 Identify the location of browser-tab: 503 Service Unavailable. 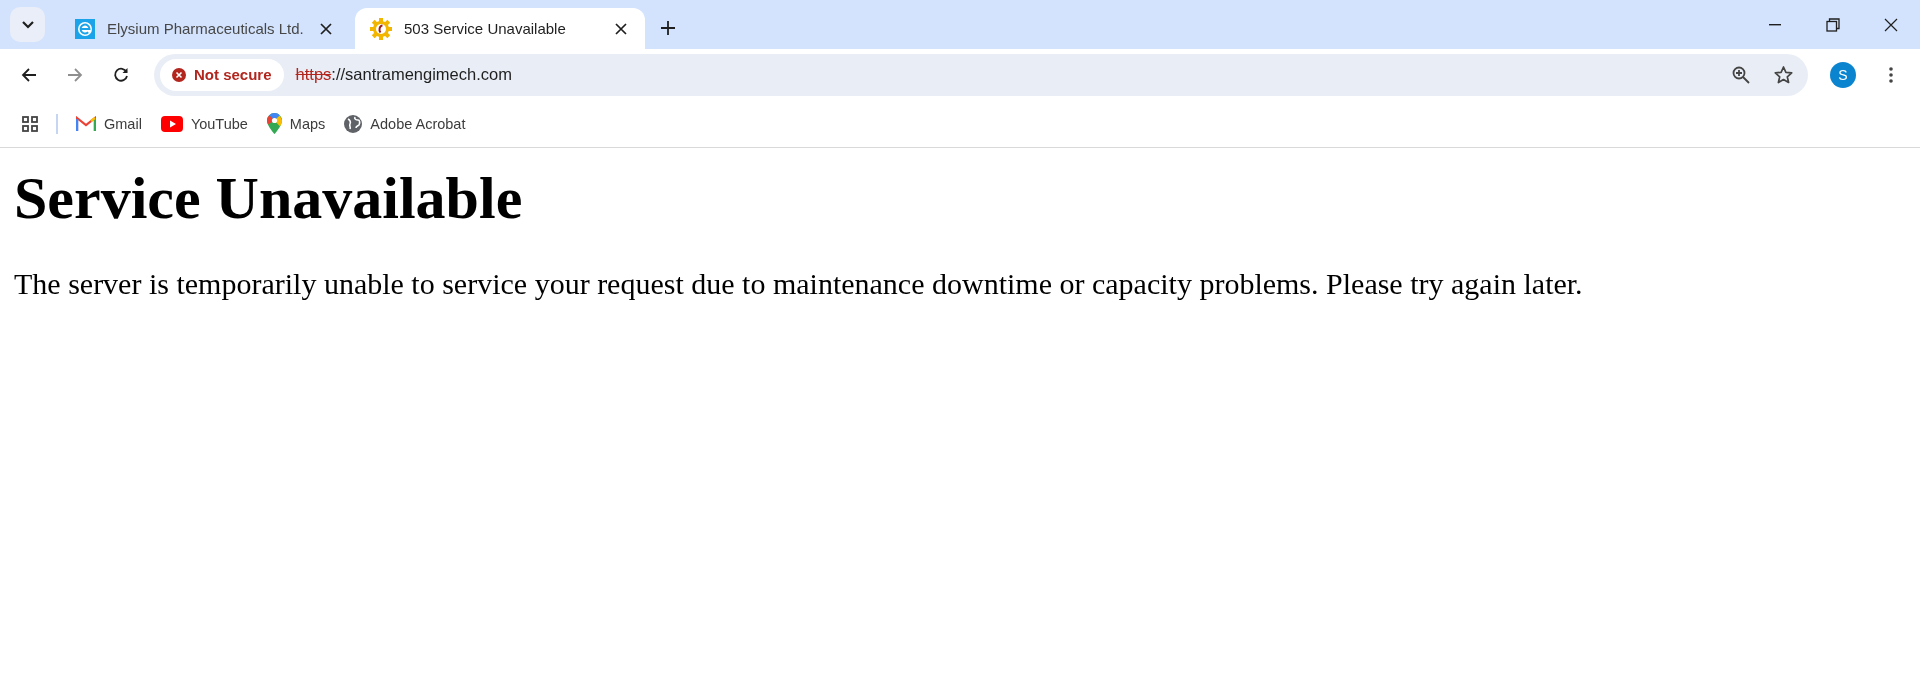
(500, 28).